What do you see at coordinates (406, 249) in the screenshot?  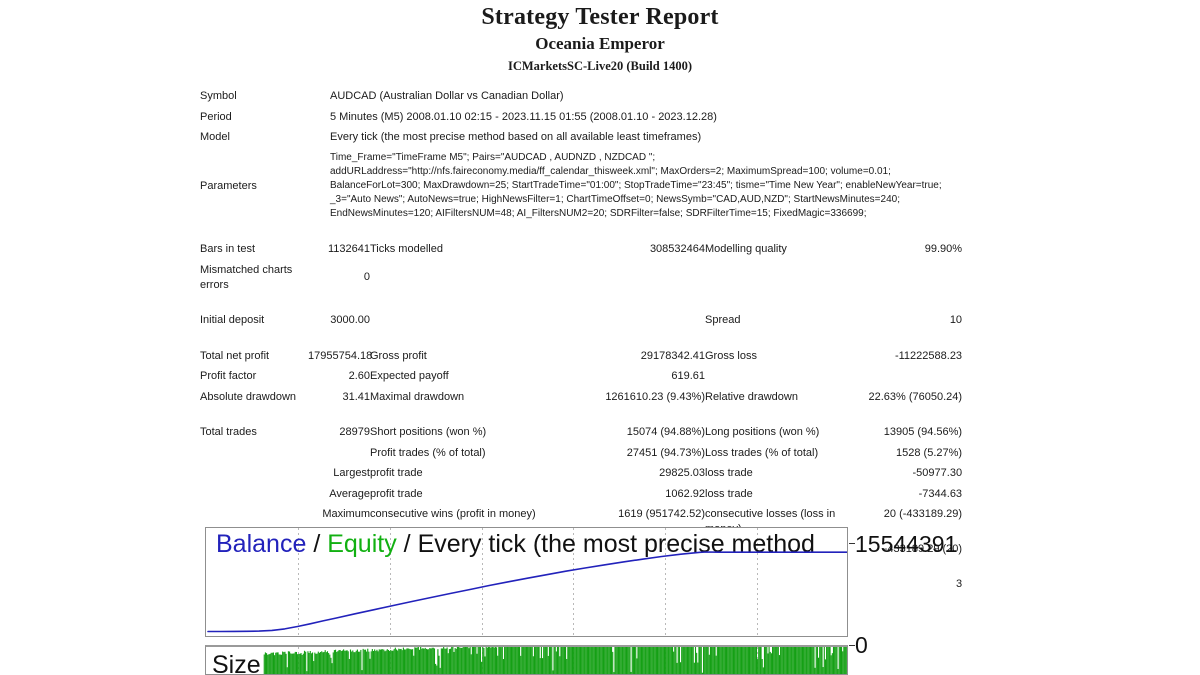 I see `ticks-modelled-label: Ticks modelled` at bounding box center [406, 249].